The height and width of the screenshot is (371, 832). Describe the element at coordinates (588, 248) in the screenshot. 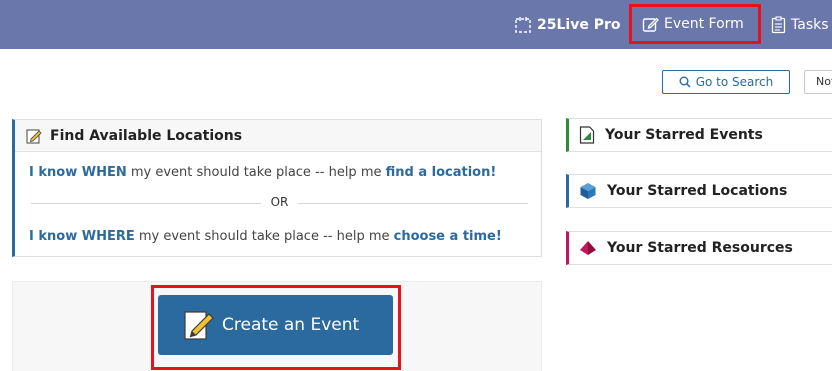

I see `pyramid-icon` at that location.